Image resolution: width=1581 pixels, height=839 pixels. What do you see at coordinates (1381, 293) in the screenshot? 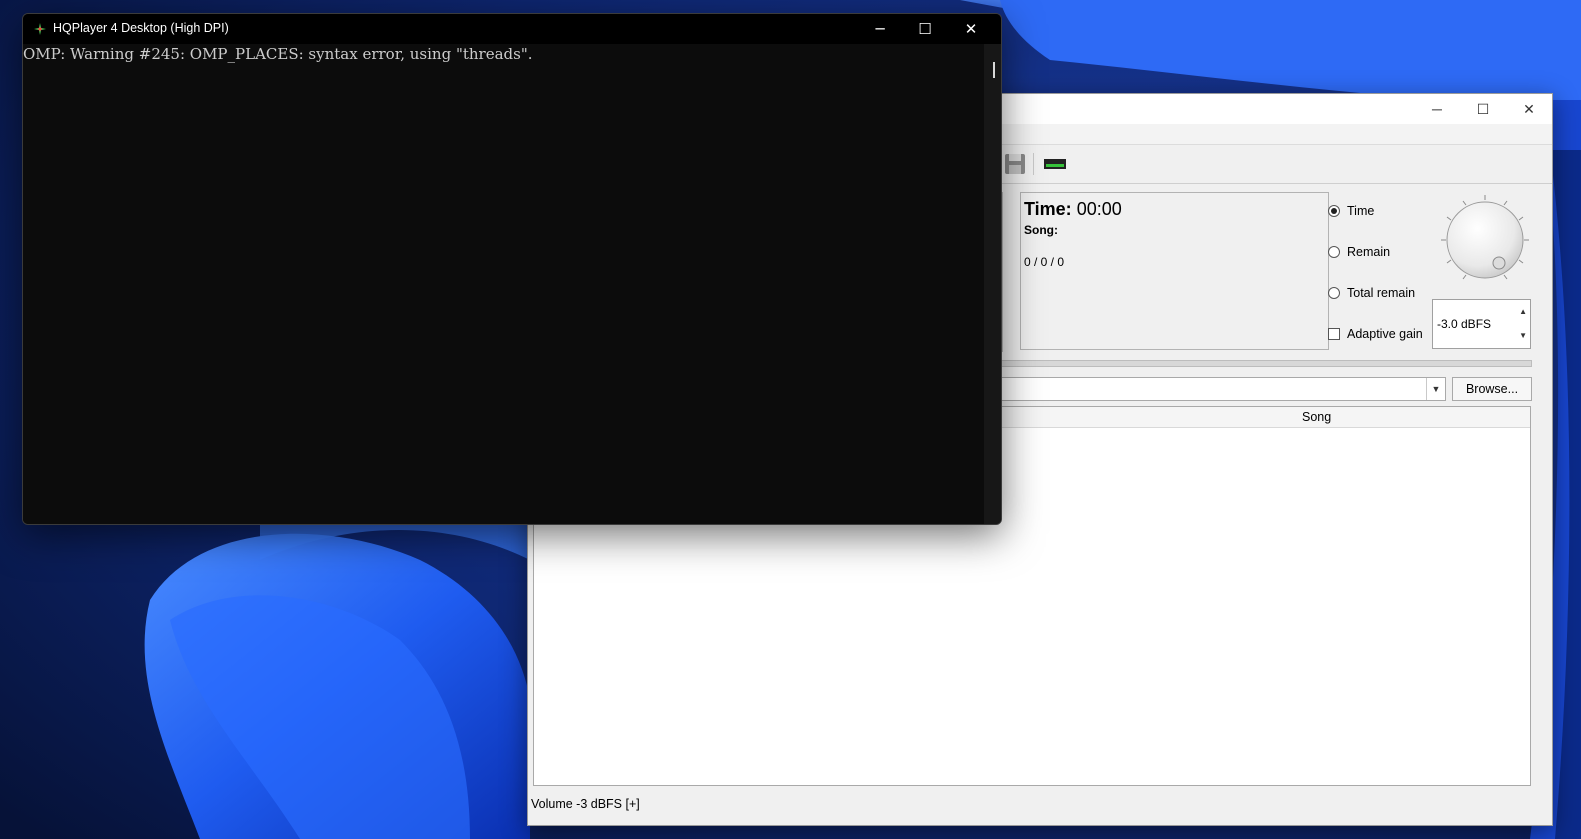
I see `radio-total-remain-label: Total remain` at bounding box center [1381, 293].